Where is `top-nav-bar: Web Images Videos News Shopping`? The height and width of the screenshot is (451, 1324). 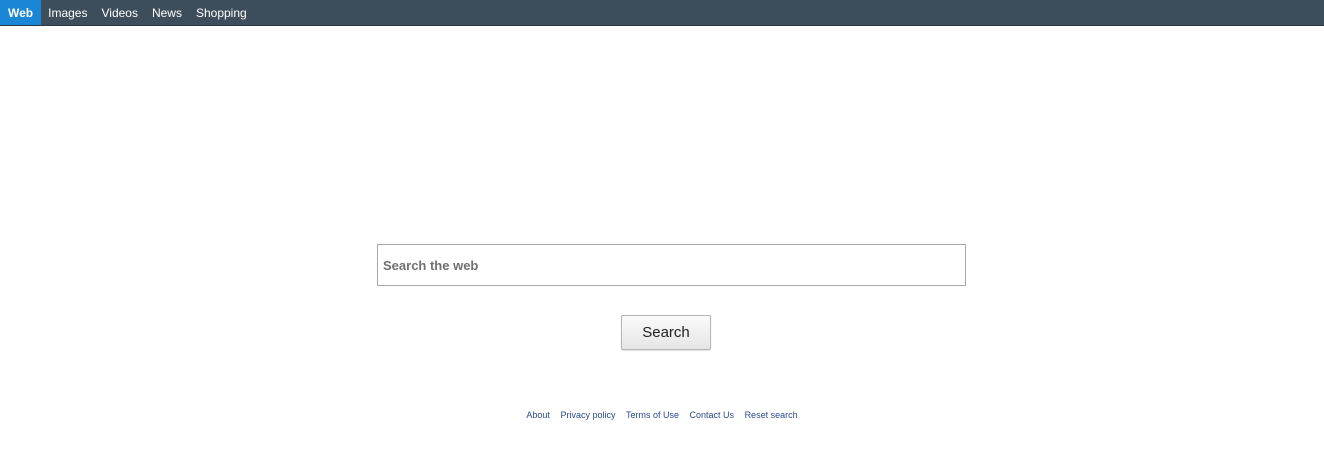 top-nav-bar: Web Images Videos News Shopping is located at coordinates (662, 13).